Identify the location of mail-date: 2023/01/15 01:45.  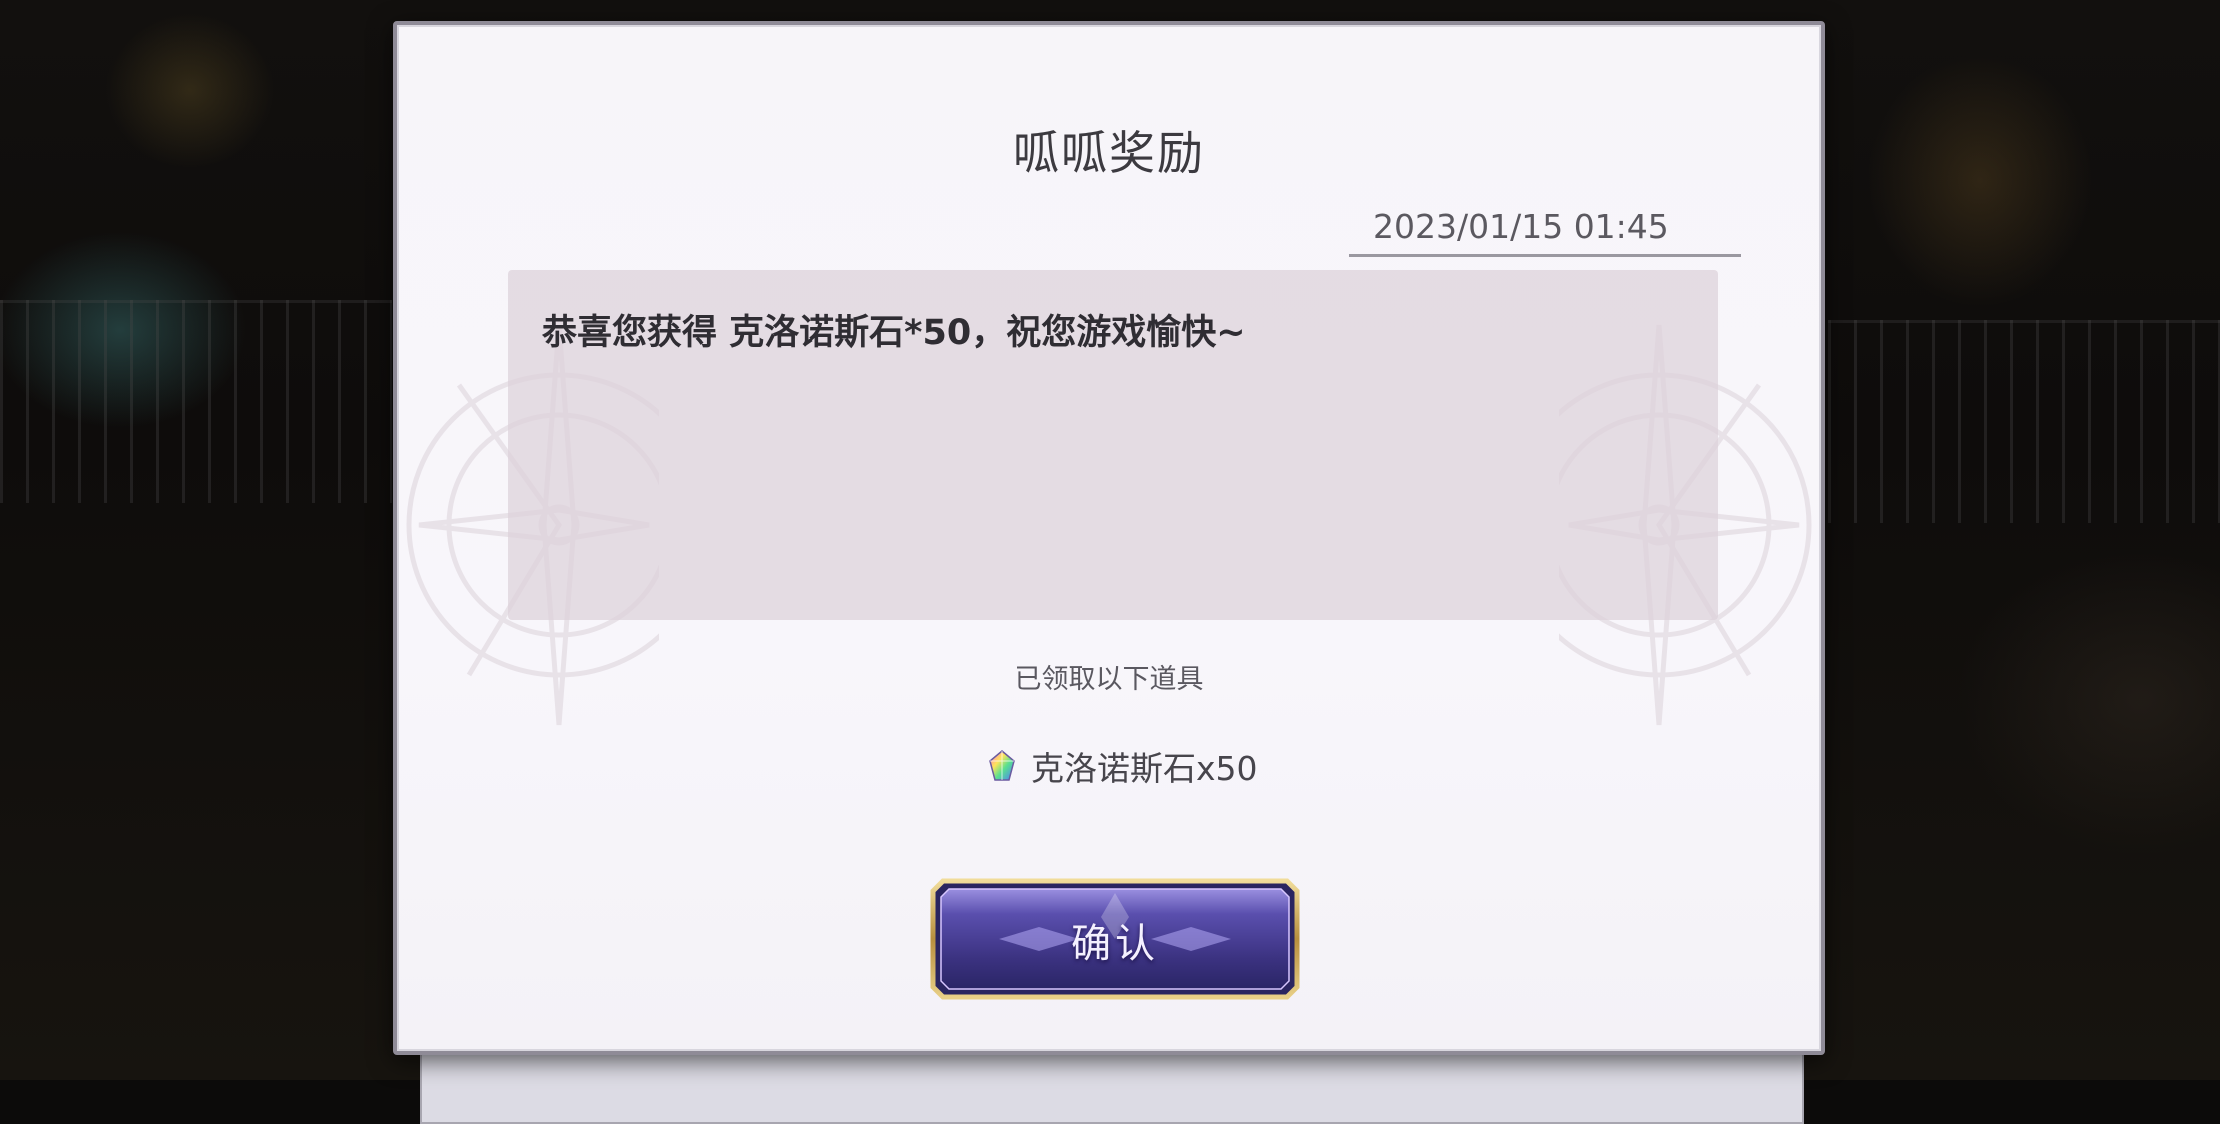
(1545, 227).